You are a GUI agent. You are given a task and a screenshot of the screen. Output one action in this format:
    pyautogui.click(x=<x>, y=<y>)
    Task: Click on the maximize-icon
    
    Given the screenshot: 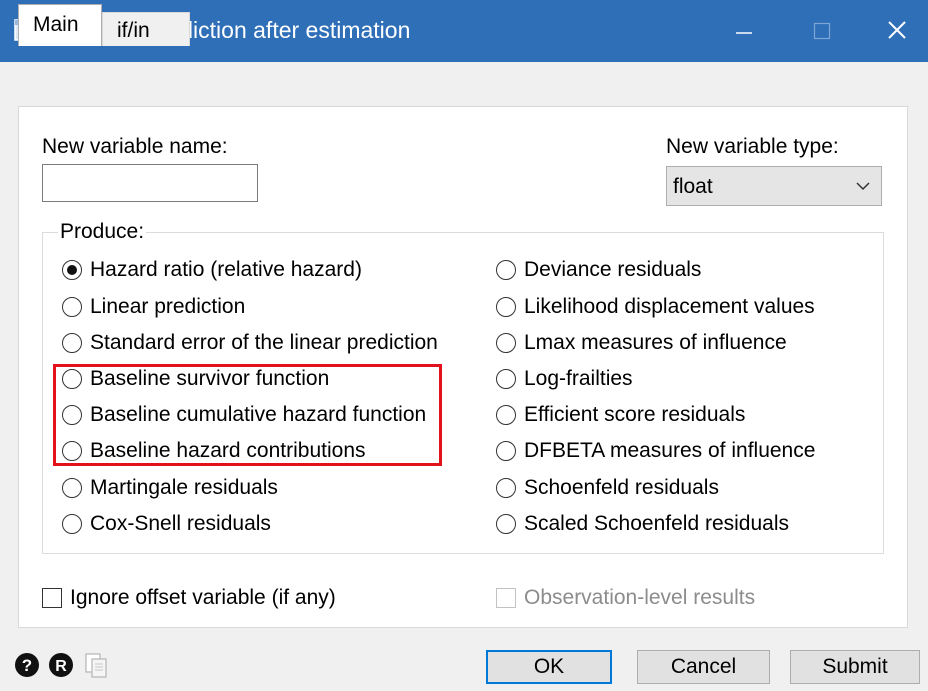 What is the action you would take?
    pyautogui.click(x=822, y=31)
    